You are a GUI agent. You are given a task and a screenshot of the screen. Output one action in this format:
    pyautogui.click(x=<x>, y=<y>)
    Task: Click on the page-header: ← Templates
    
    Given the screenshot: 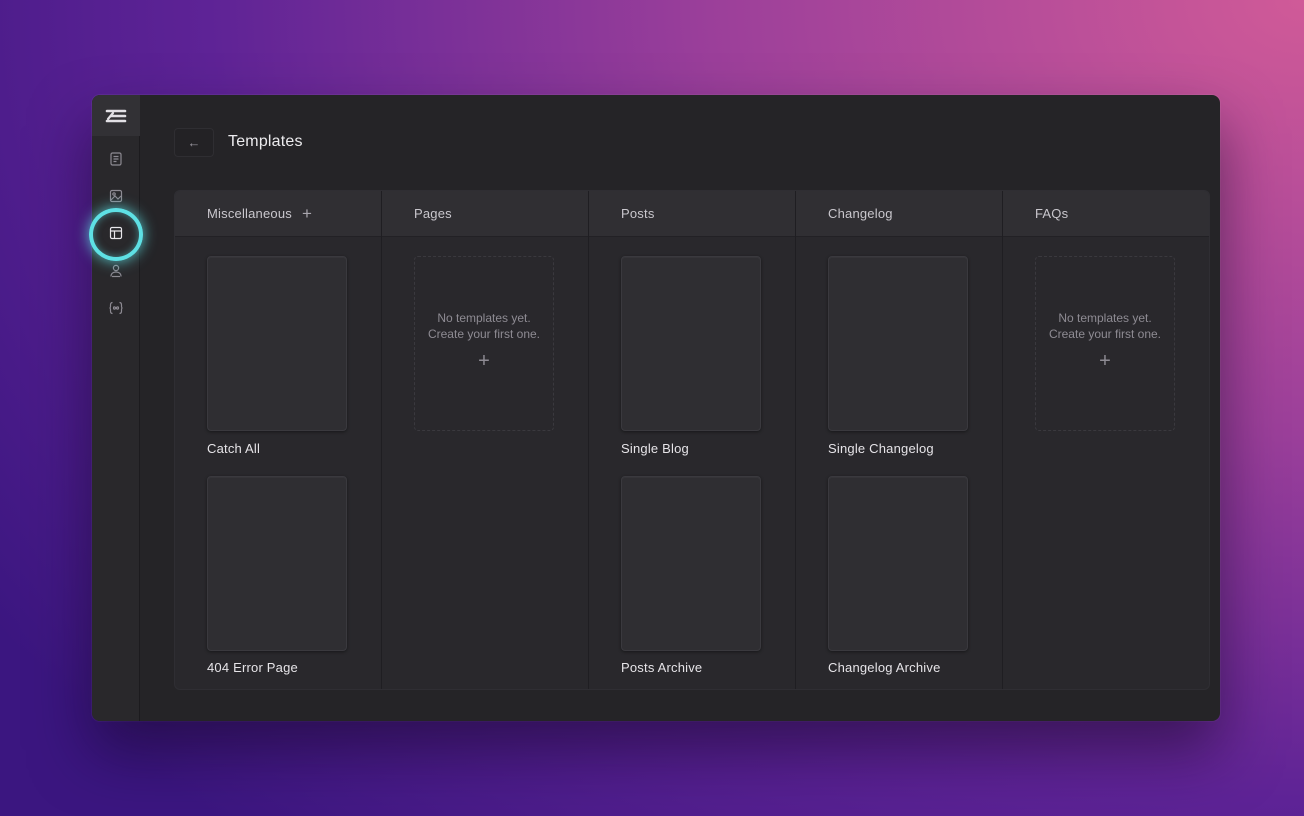 What is the action you would take?
    pyautogui.click(x=238, y=142)
    